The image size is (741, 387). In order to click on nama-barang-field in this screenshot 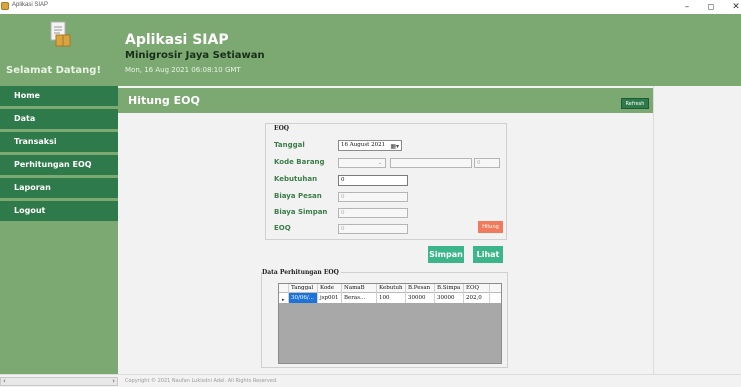, I will do `click(431, 163)`.